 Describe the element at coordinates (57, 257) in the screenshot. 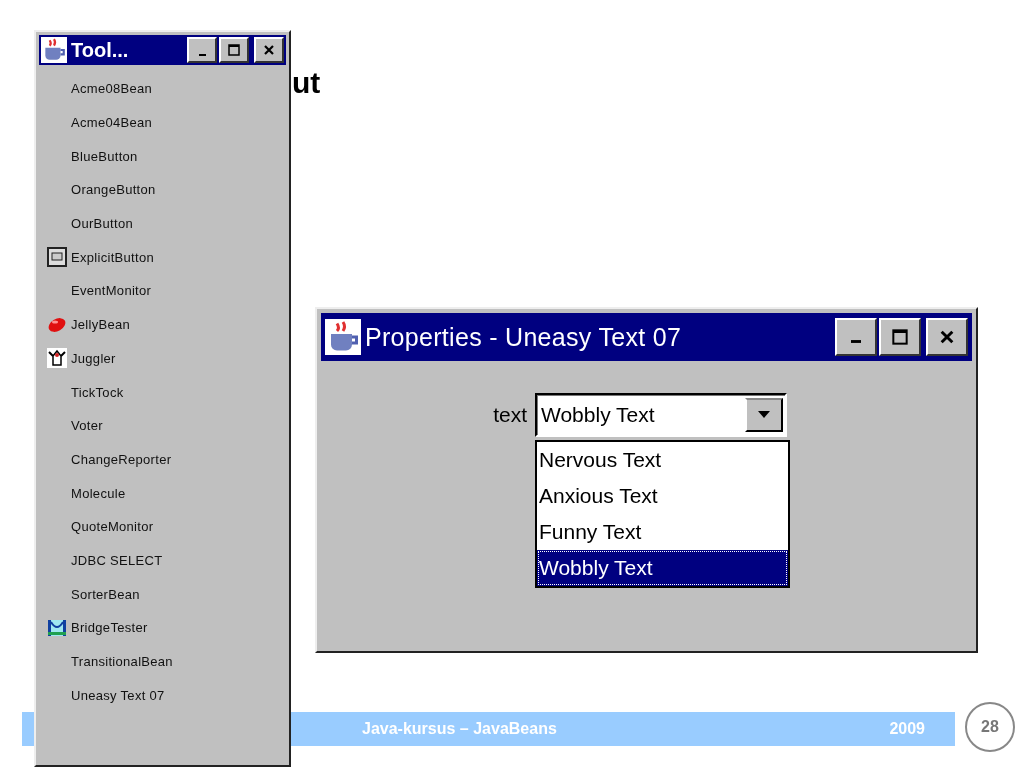

I see `framed-button-icon` at that location.